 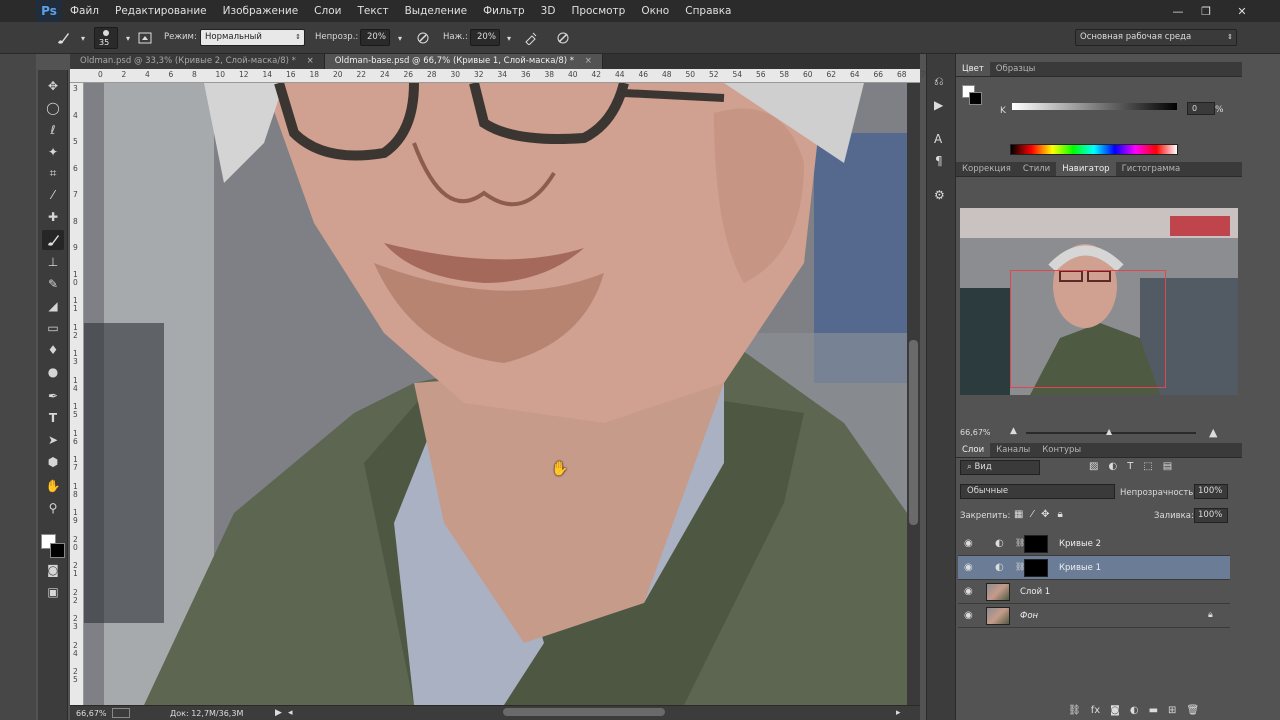 What do you see at coordinates (1242, 11) in the screenshot?
I see `close-button: ✕` at bounding box center [1242, 11].